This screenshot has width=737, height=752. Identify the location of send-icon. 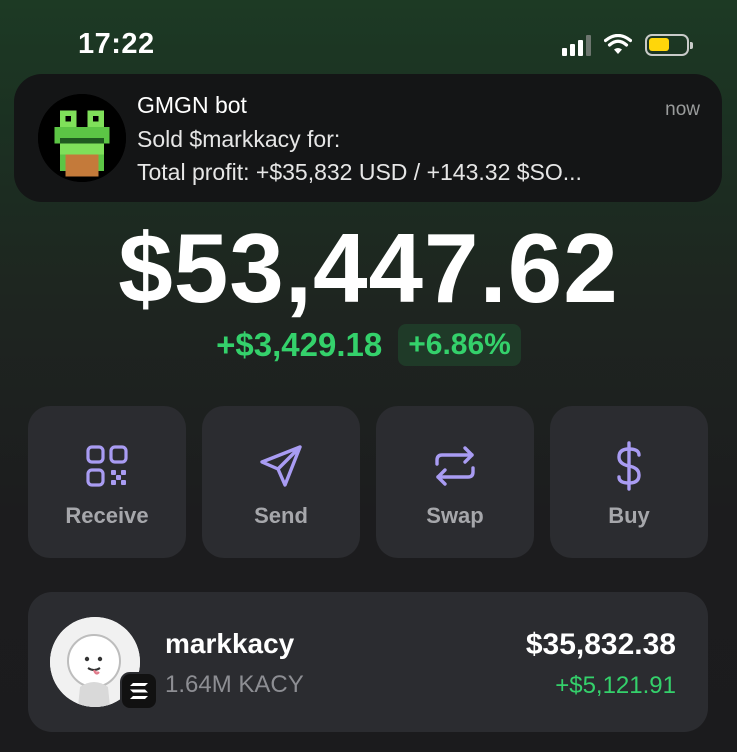
(281, 466).